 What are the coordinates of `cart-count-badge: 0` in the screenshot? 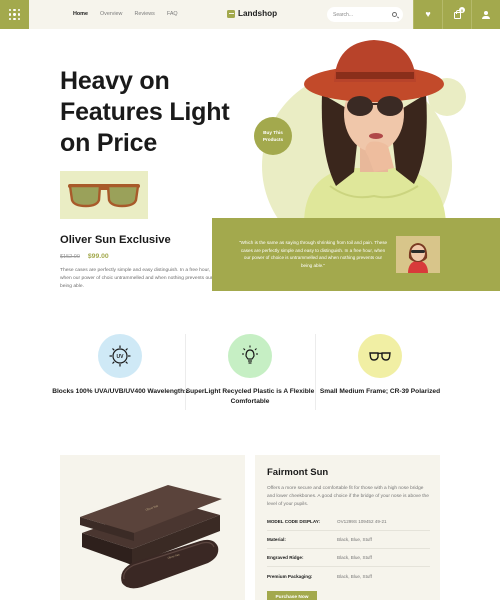 It's located at (462, 10).